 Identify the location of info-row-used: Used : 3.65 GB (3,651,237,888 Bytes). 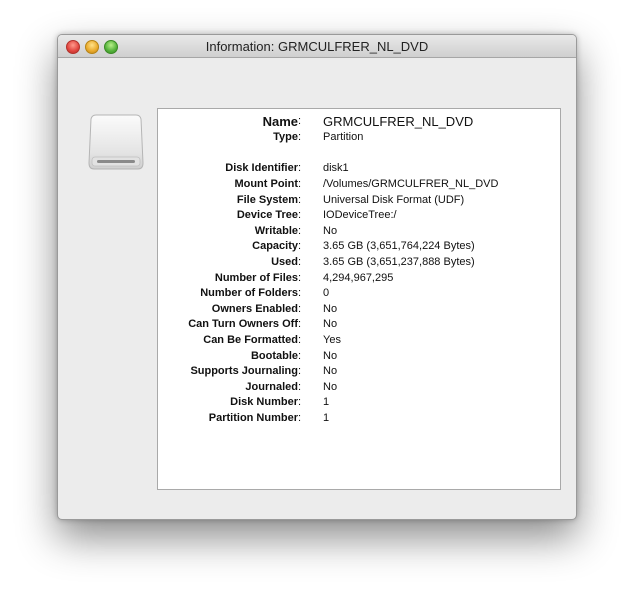
(373, 262).